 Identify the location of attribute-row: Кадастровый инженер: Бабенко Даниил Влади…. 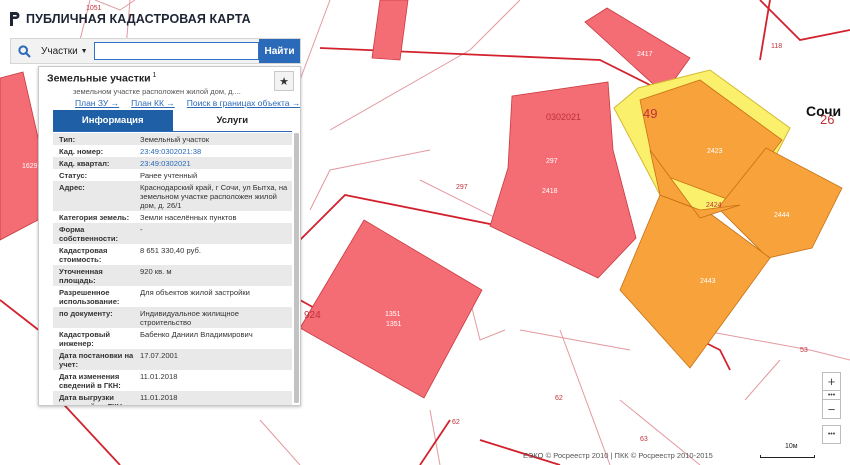
(172, 338).